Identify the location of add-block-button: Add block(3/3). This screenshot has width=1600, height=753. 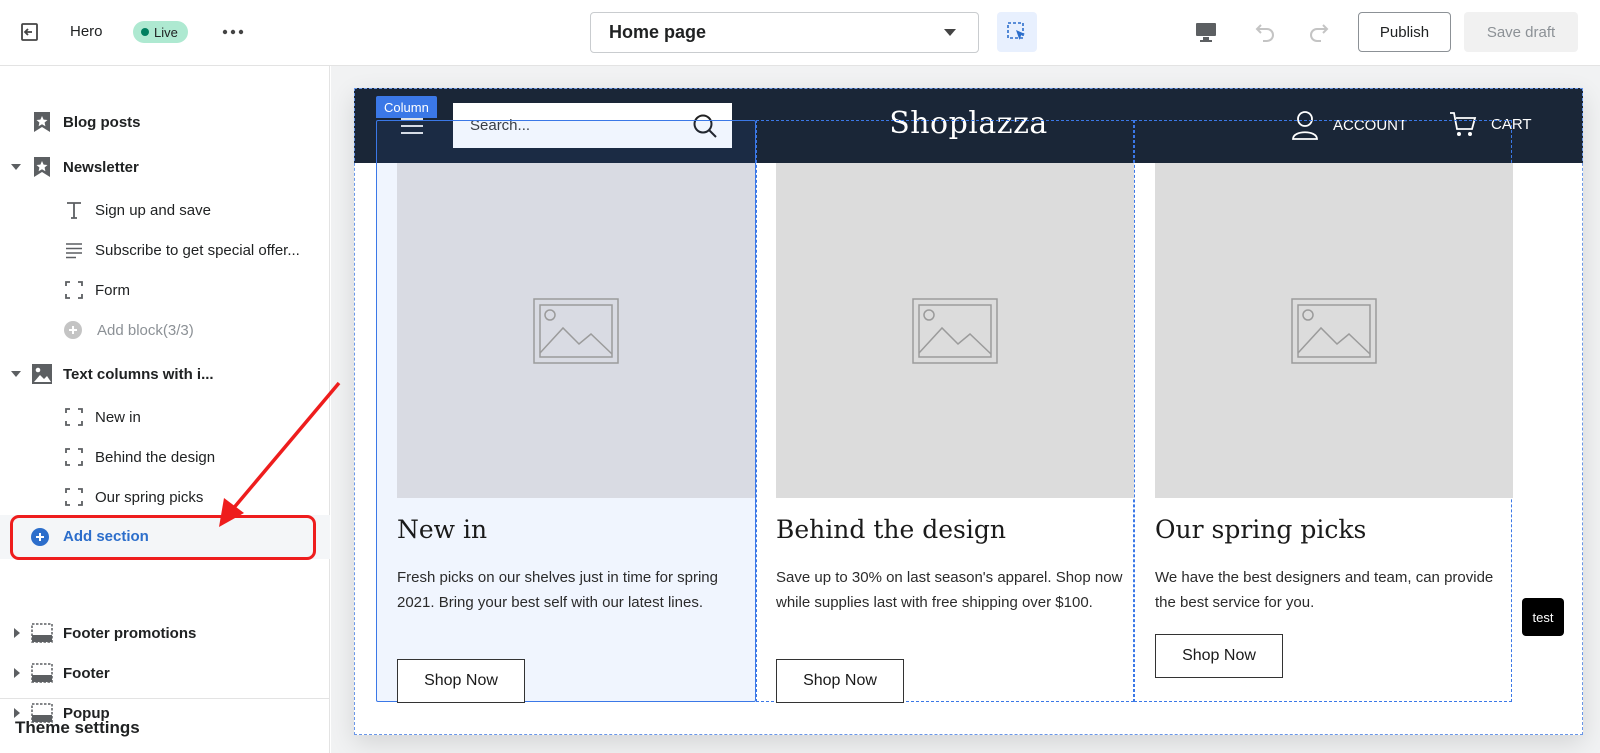
(165, 330).